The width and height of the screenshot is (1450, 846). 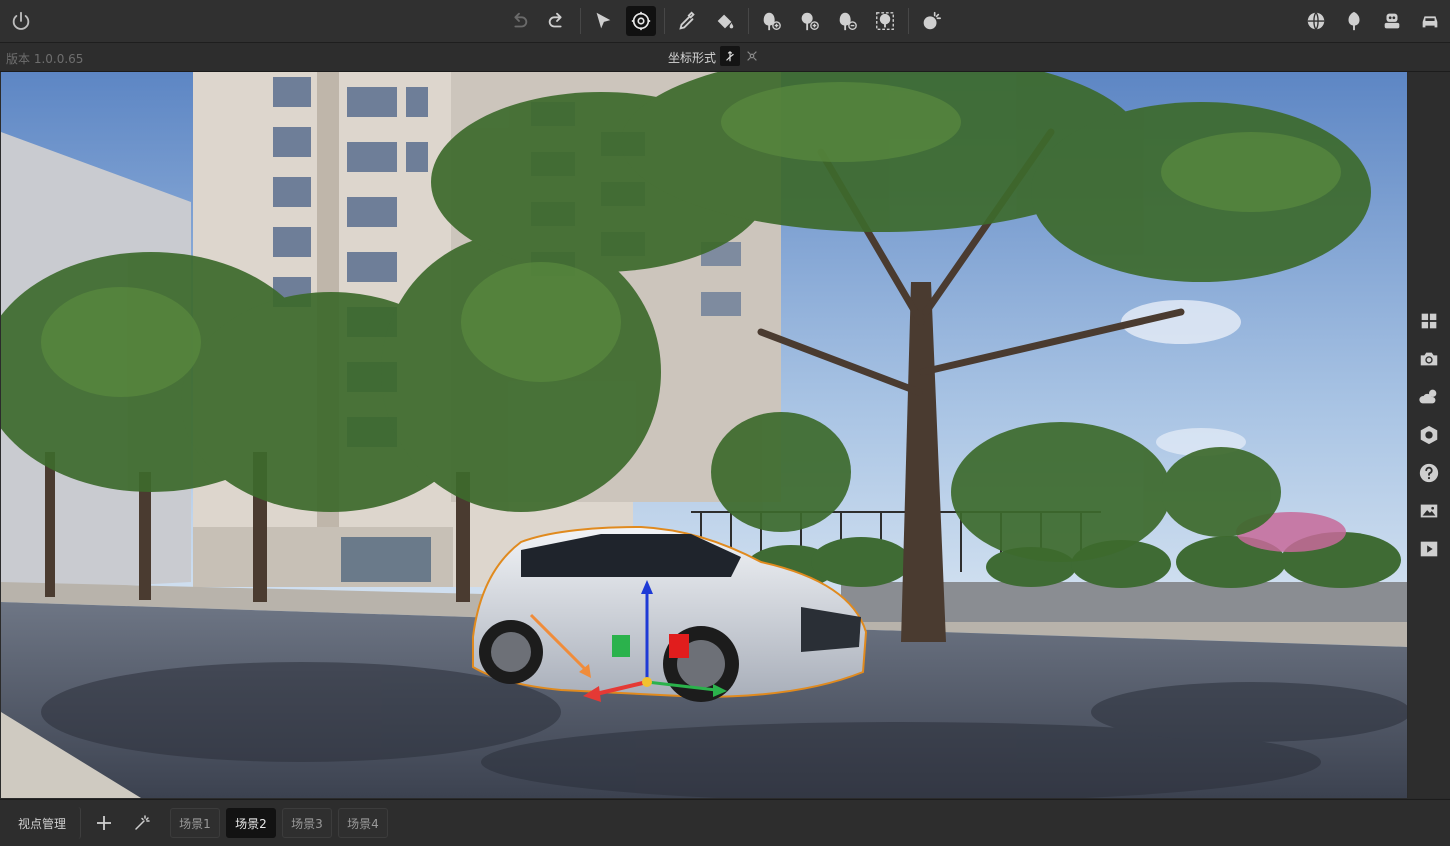 I want to click on eyedropper-icon, so click(x=687, y=21).